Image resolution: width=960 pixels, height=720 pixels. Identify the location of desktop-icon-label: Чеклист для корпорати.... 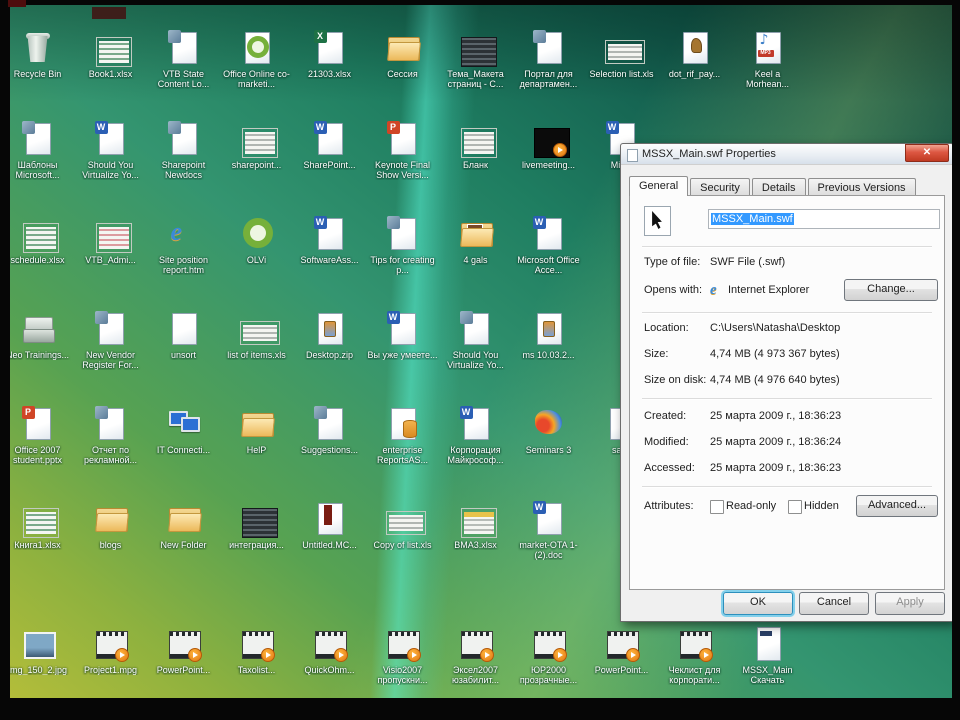
(694, 675).